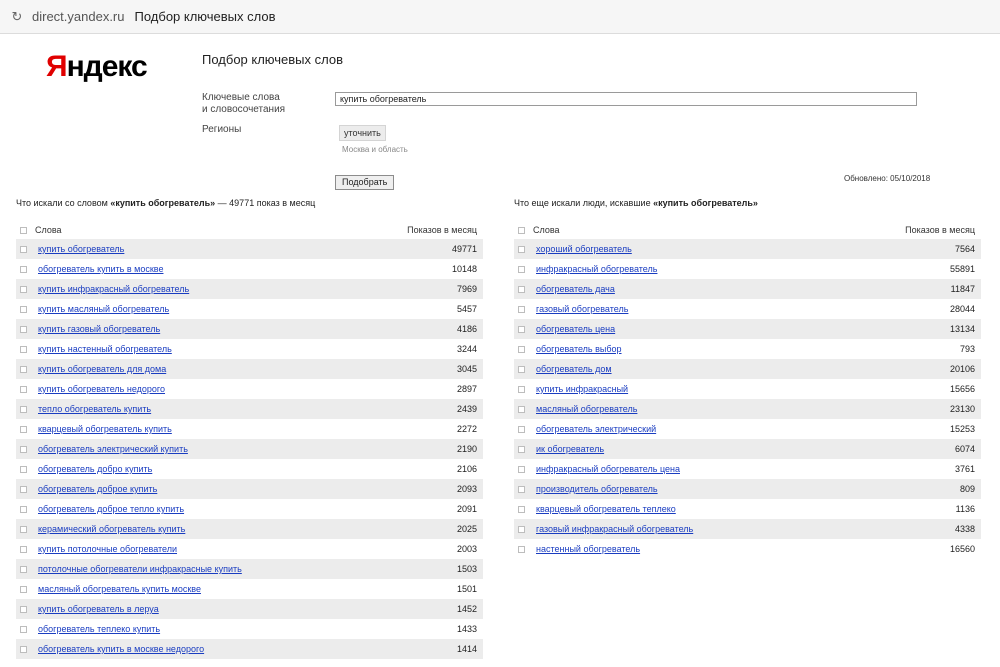 The height and width of the screenshot is (667, 1000). I want to click on keyword-link: масляный обогреватель купить москве, so click(247, 589).